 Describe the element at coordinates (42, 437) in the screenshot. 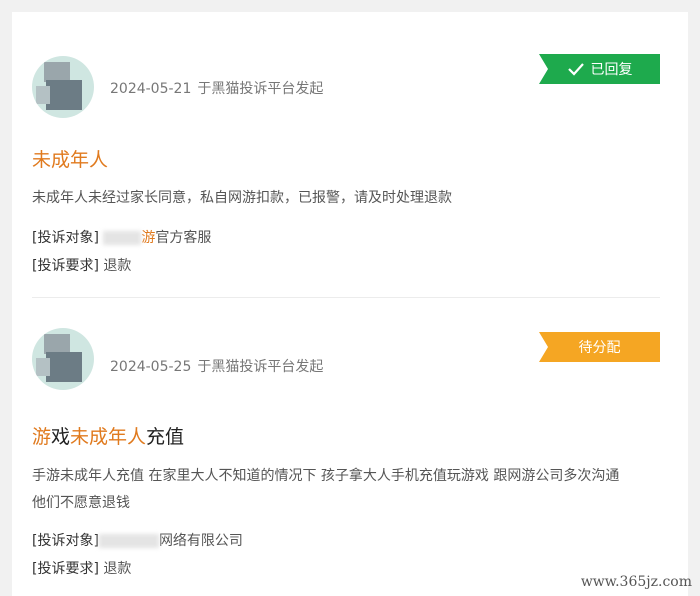

I see `title-highlight: 游` at that location.